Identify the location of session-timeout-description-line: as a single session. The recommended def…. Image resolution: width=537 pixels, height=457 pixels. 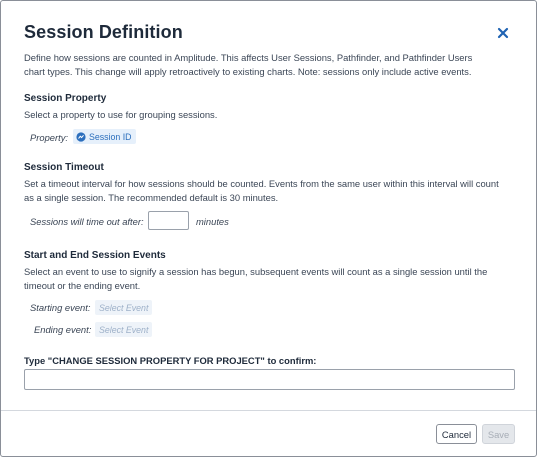
(151, 197).